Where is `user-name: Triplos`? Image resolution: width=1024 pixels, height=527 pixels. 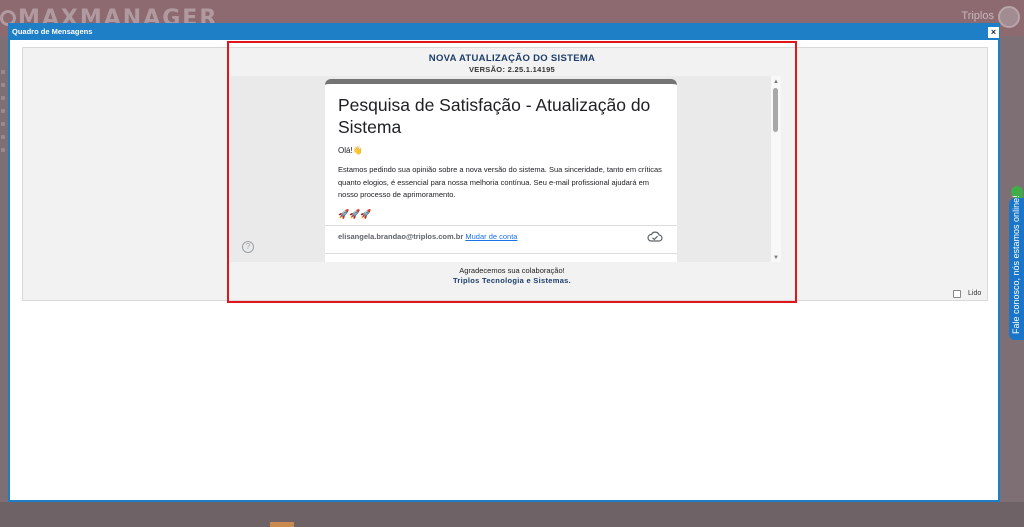
user-name: Triplos is located at coordinates (977, 16).